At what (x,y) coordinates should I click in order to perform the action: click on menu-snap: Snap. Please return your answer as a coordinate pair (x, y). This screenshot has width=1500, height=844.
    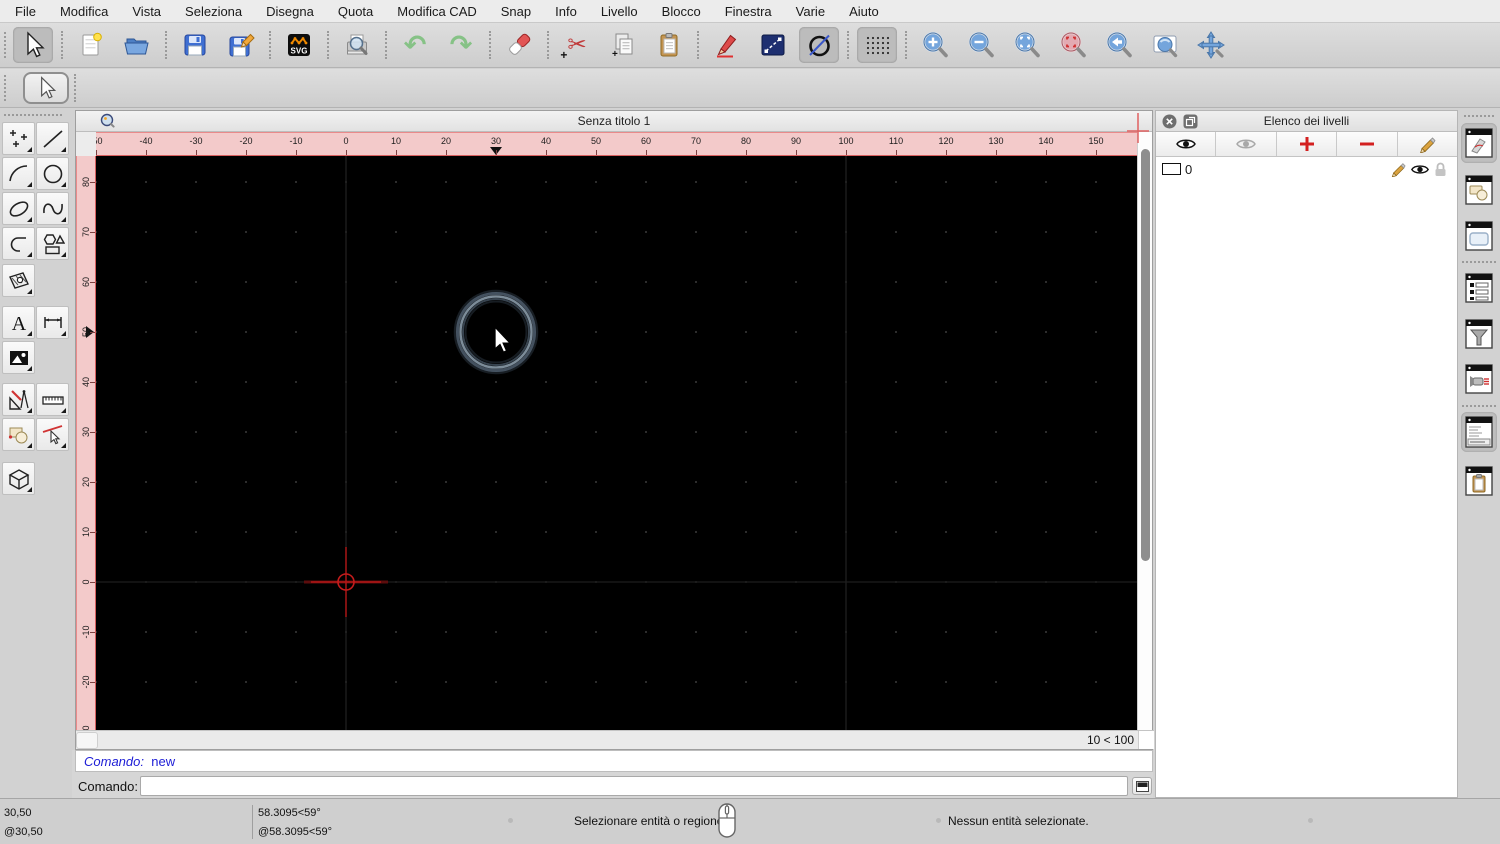
    Looking at the image, I should click on (516, 11).